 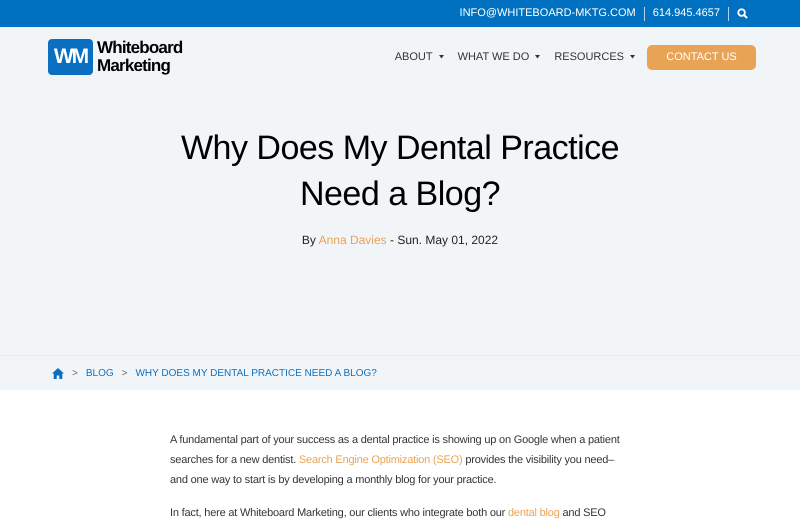 I want to click on logo-mark: WM, so click(x=70, y=57).